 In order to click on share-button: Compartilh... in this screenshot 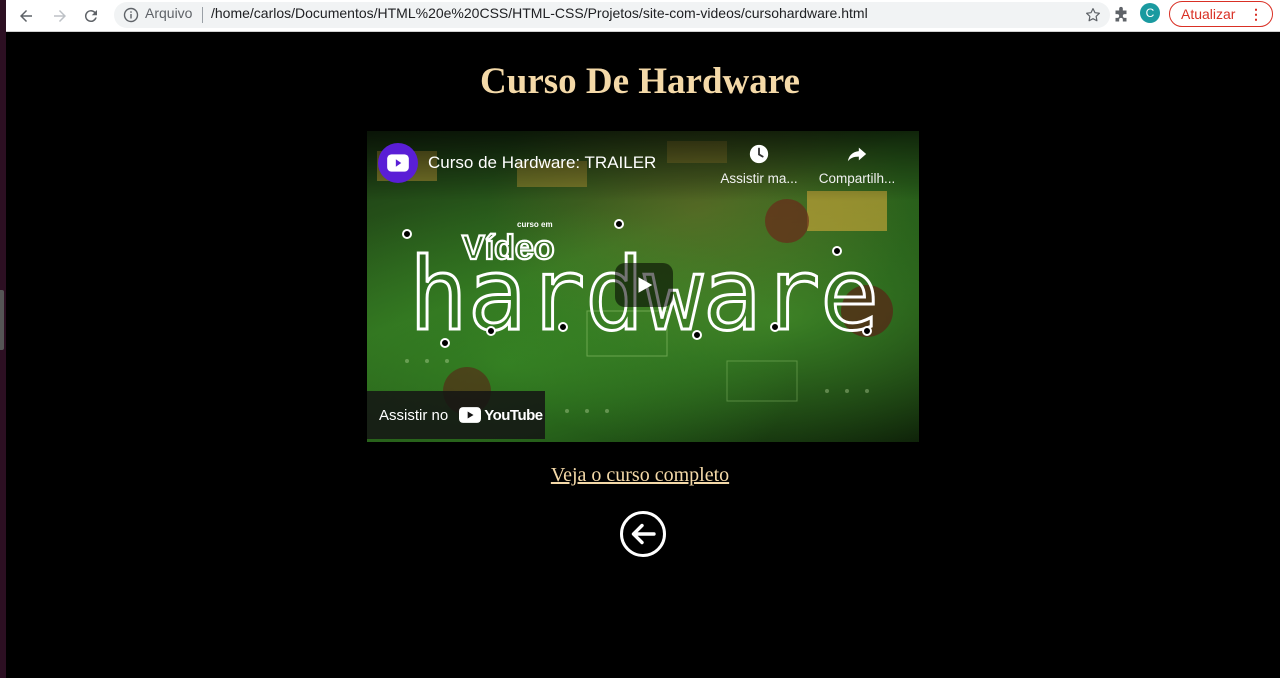, I will do `click(857, 164)`.